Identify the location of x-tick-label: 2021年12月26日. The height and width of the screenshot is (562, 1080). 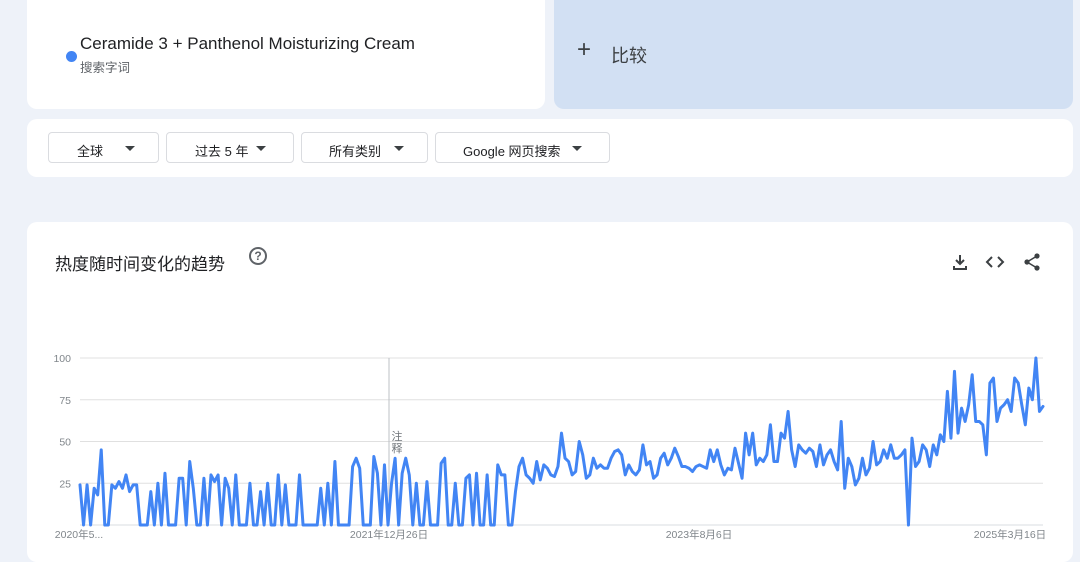
(389, 534).